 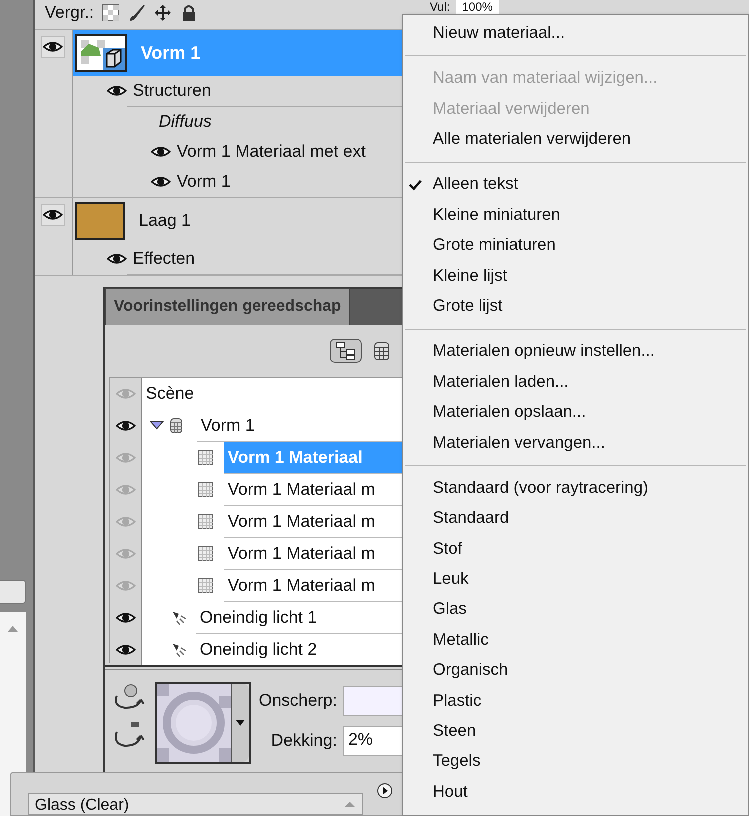 What do you see at coordinates (165, 221) in the screenshot?
I see `layer-name: Laag 1` at bounding box center [165, 221].